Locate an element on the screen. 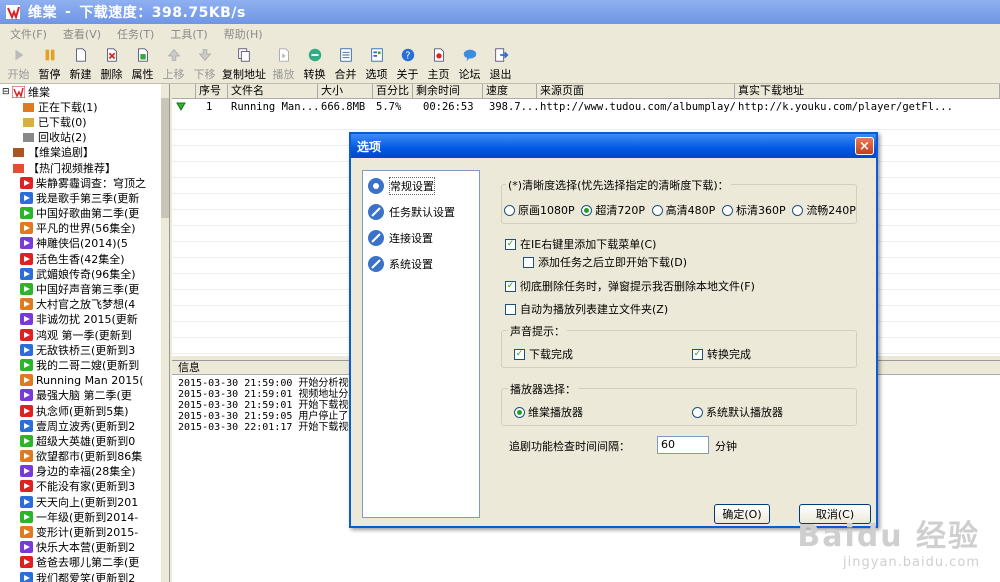 The width and height of the screenshot is (1000, 582). tree-item-label: 壹周立波秀(更新到2 is located at coordinates (86, 426).